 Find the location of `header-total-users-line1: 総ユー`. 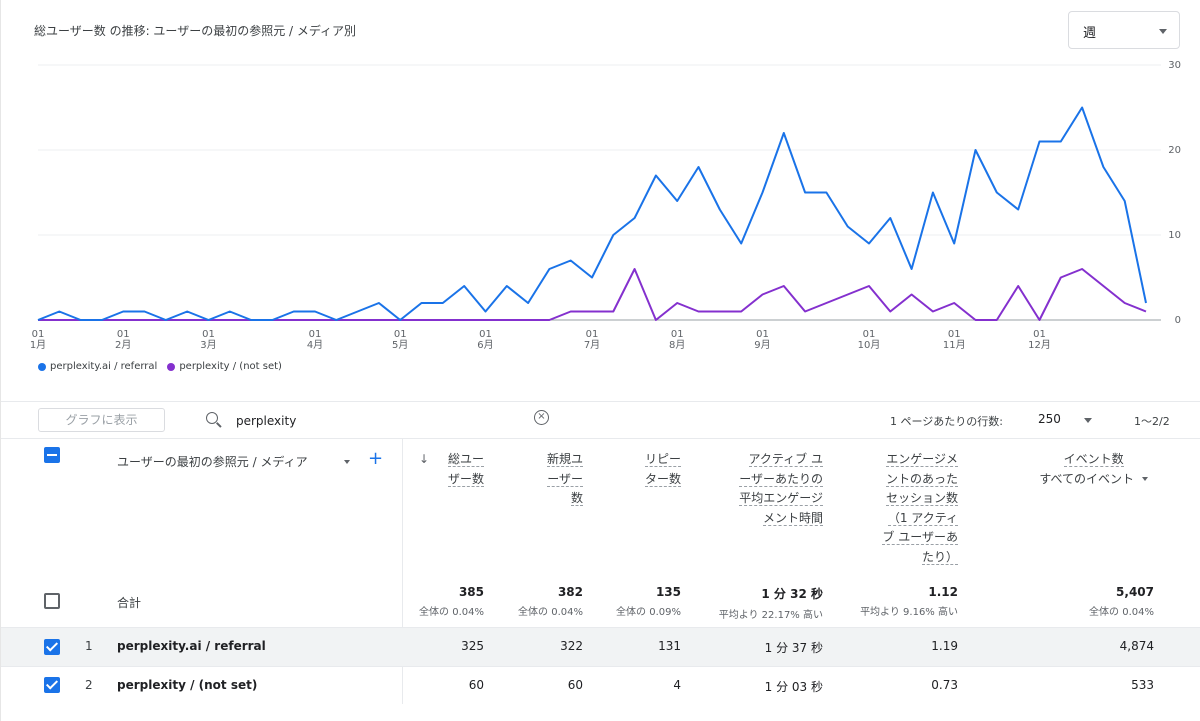

header-total-users-line1: 総ユー is located at coordinates (465, 459).